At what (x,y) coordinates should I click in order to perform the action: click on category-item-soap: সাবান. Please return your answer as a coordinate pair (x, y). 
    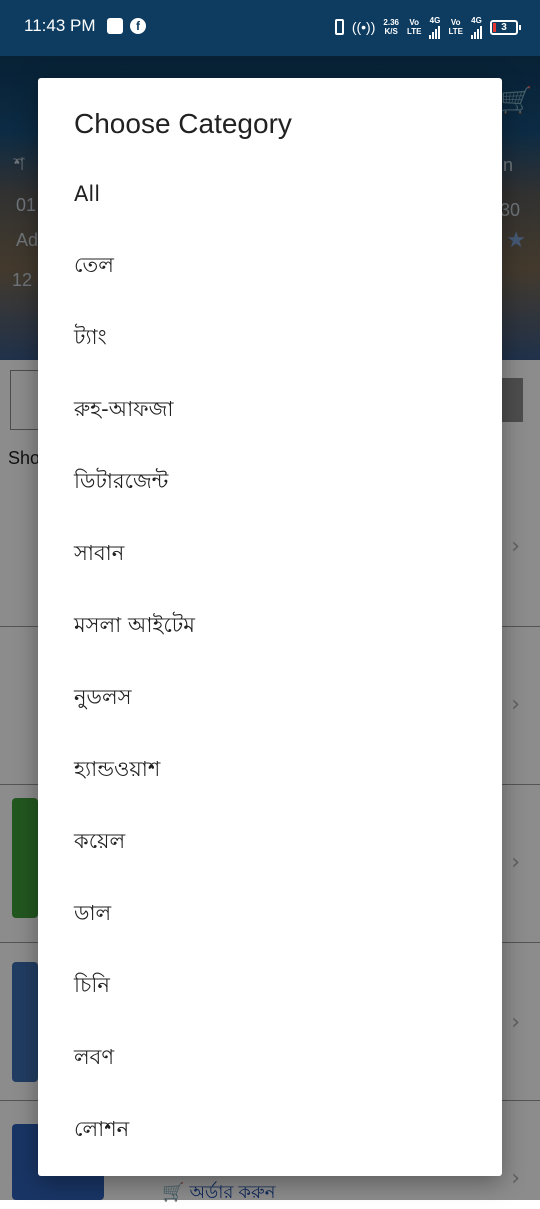
    Looking at the image, I should click on (270, 554).